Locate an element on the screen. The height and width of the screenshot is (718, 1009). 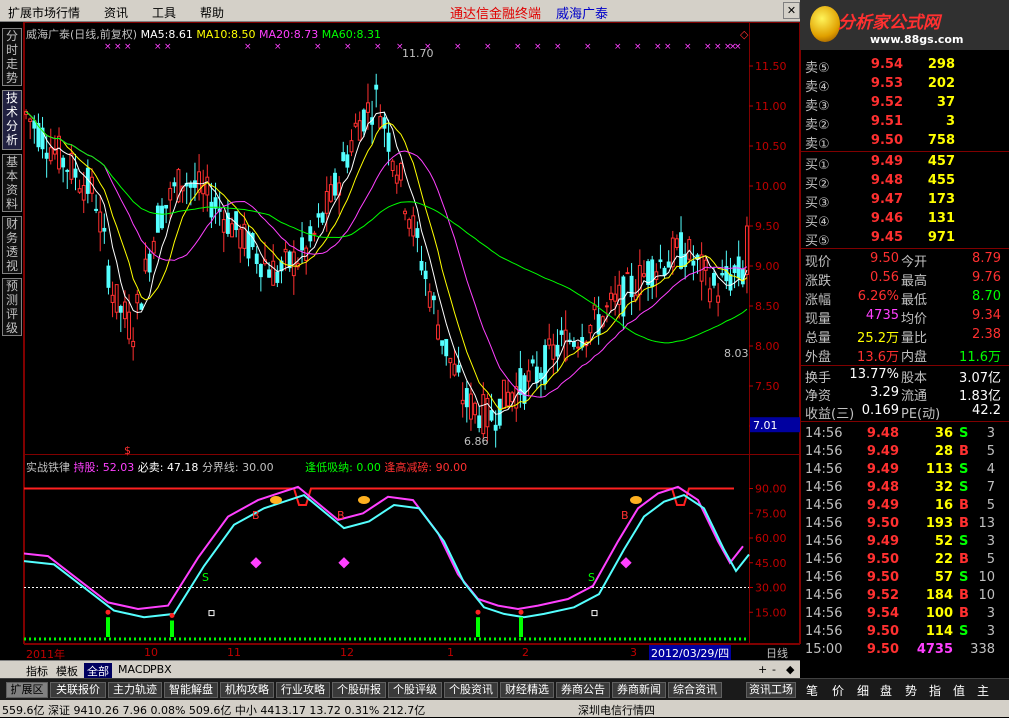
func-button-0: 扩展区 is located at coordinates (27, 690).